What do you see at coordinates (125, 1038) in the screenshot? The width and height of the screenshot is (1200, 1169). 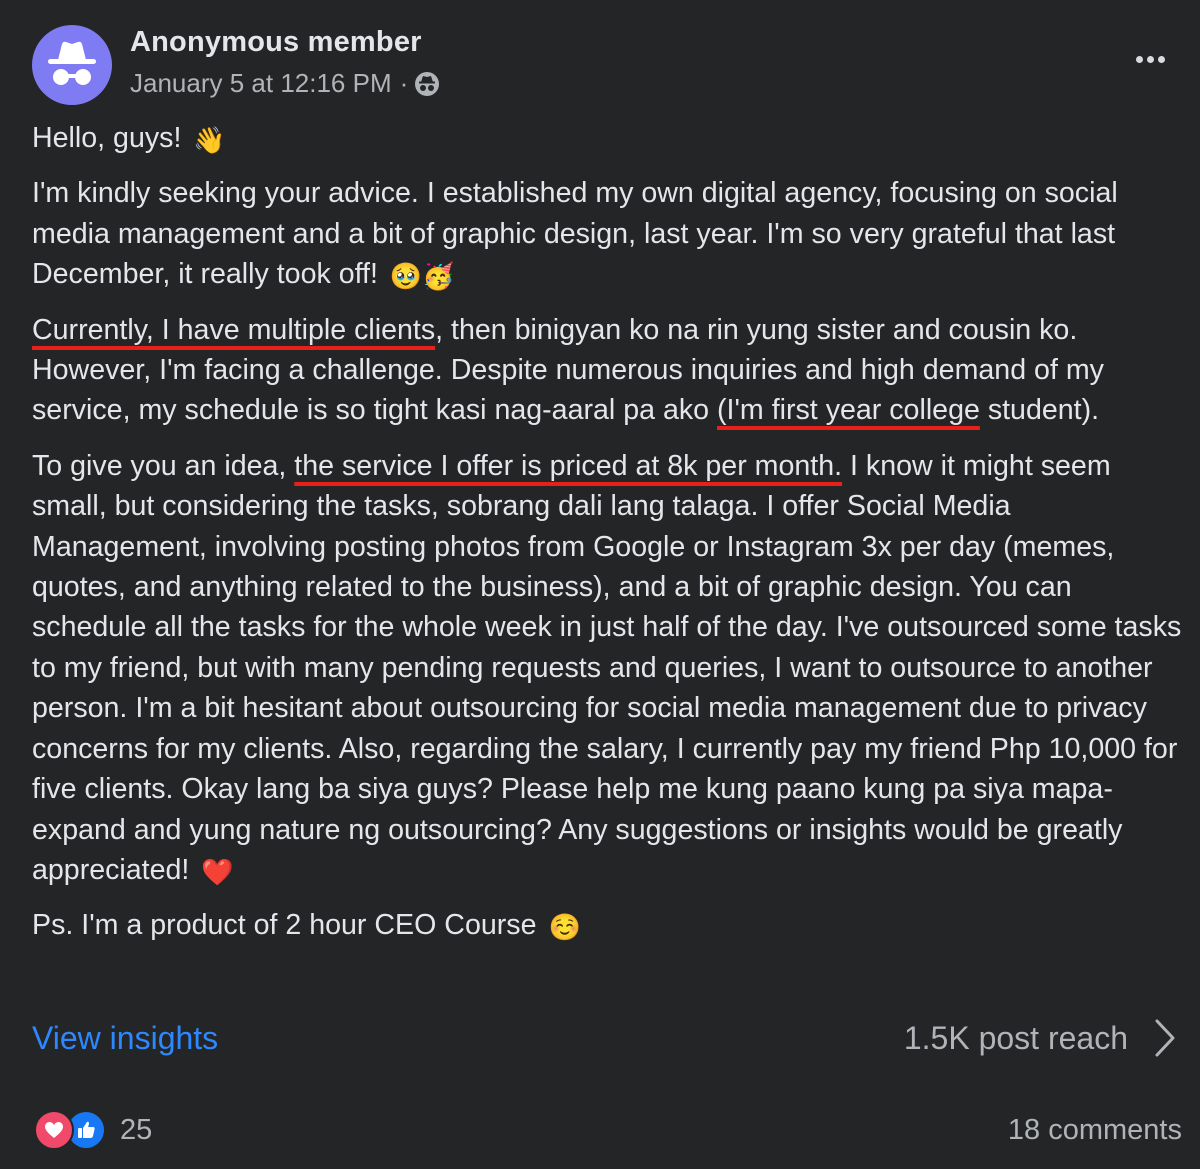 I see `view-insights-link: View insights` at bounding box center [125, 1038].